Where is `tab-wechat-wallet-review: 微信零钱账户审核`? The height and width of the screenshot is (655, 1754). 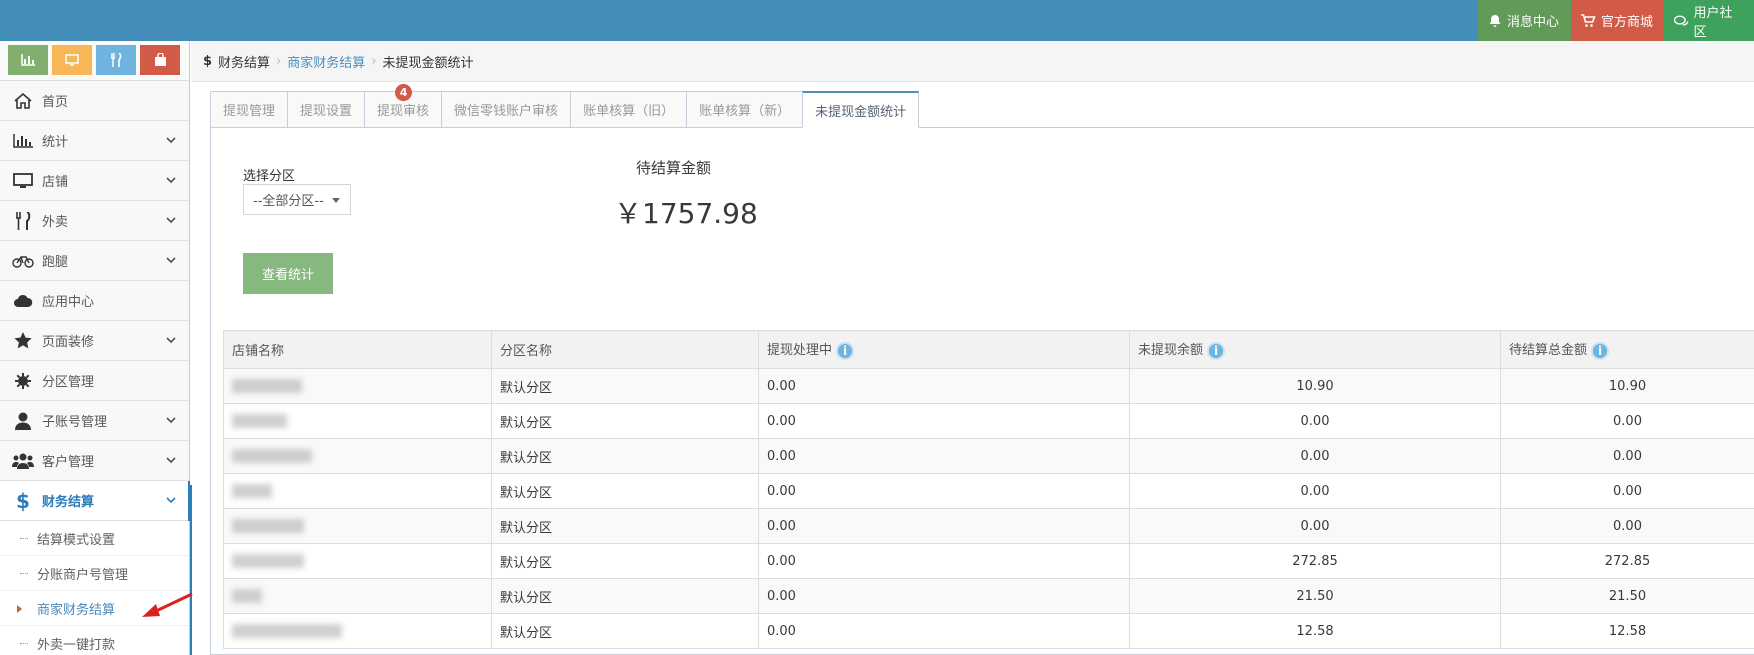 tab-wechat-wallet-review: 微信零钱账户审核 is located at coordinates (506, 109).